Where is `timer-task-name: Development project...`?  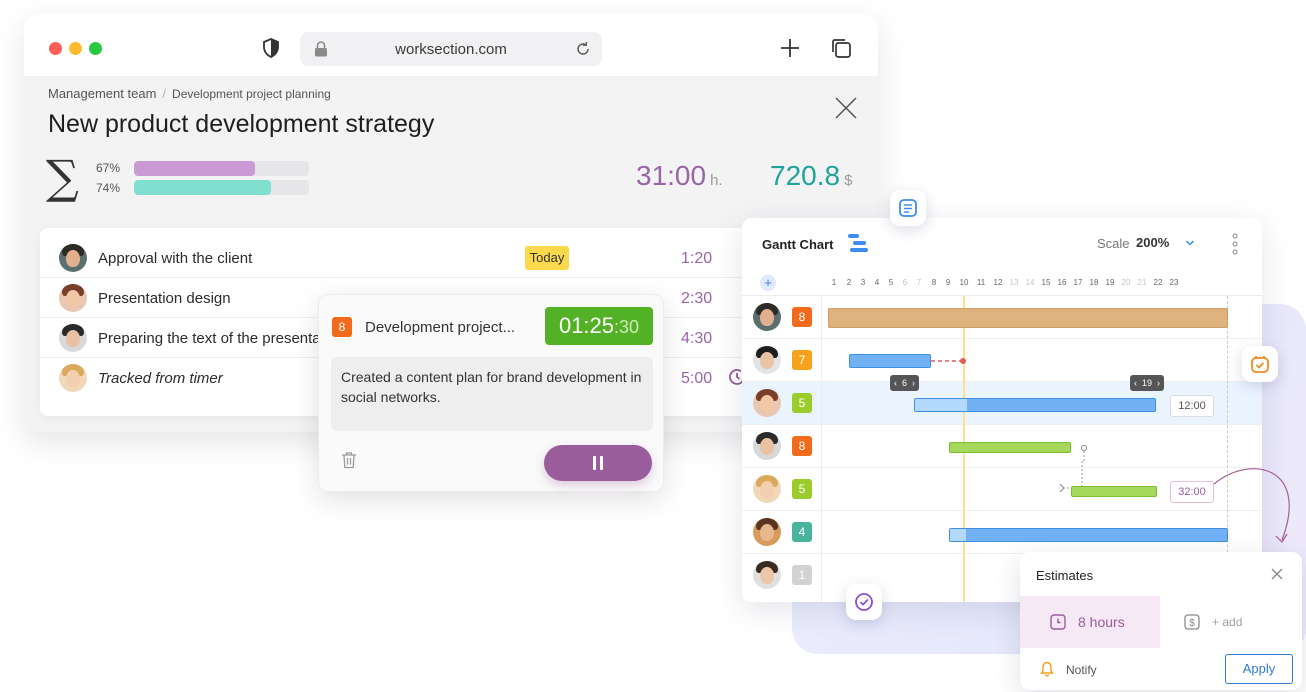
timer-task-name: Development project... is located at coordinates (440, 327).